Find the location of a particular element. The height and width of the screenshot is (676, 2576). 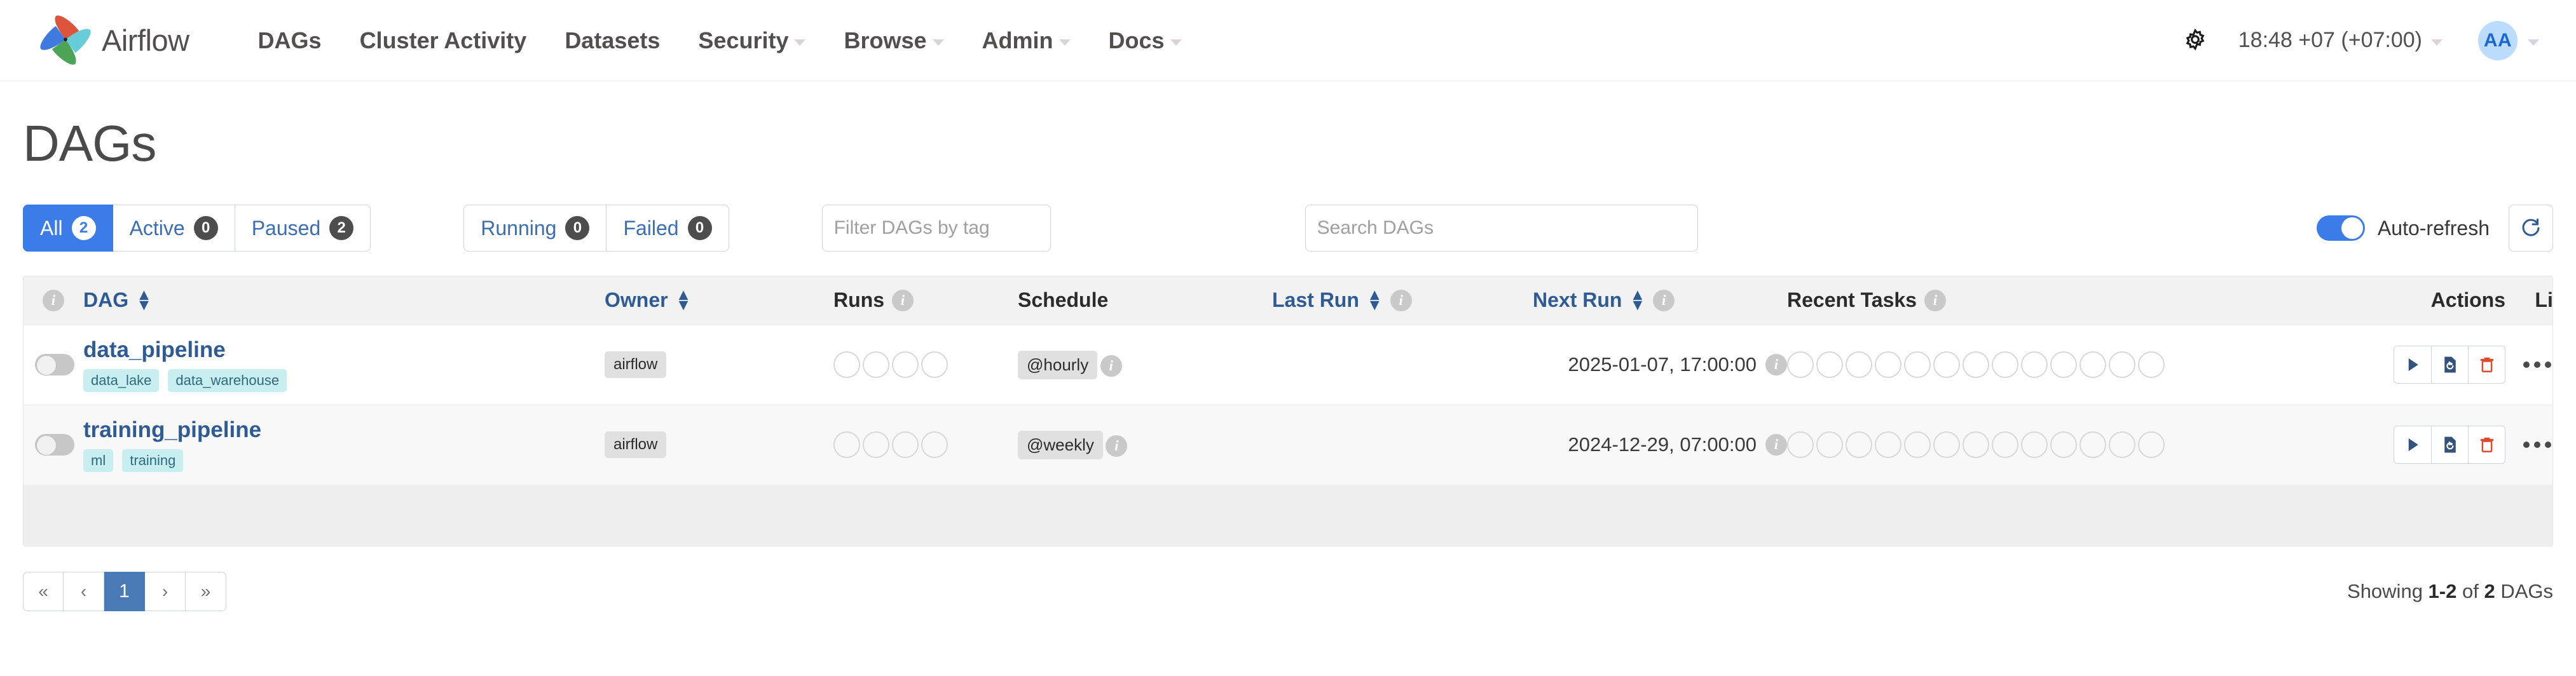

chevron-down-icon is located at coordinates (800, 42).